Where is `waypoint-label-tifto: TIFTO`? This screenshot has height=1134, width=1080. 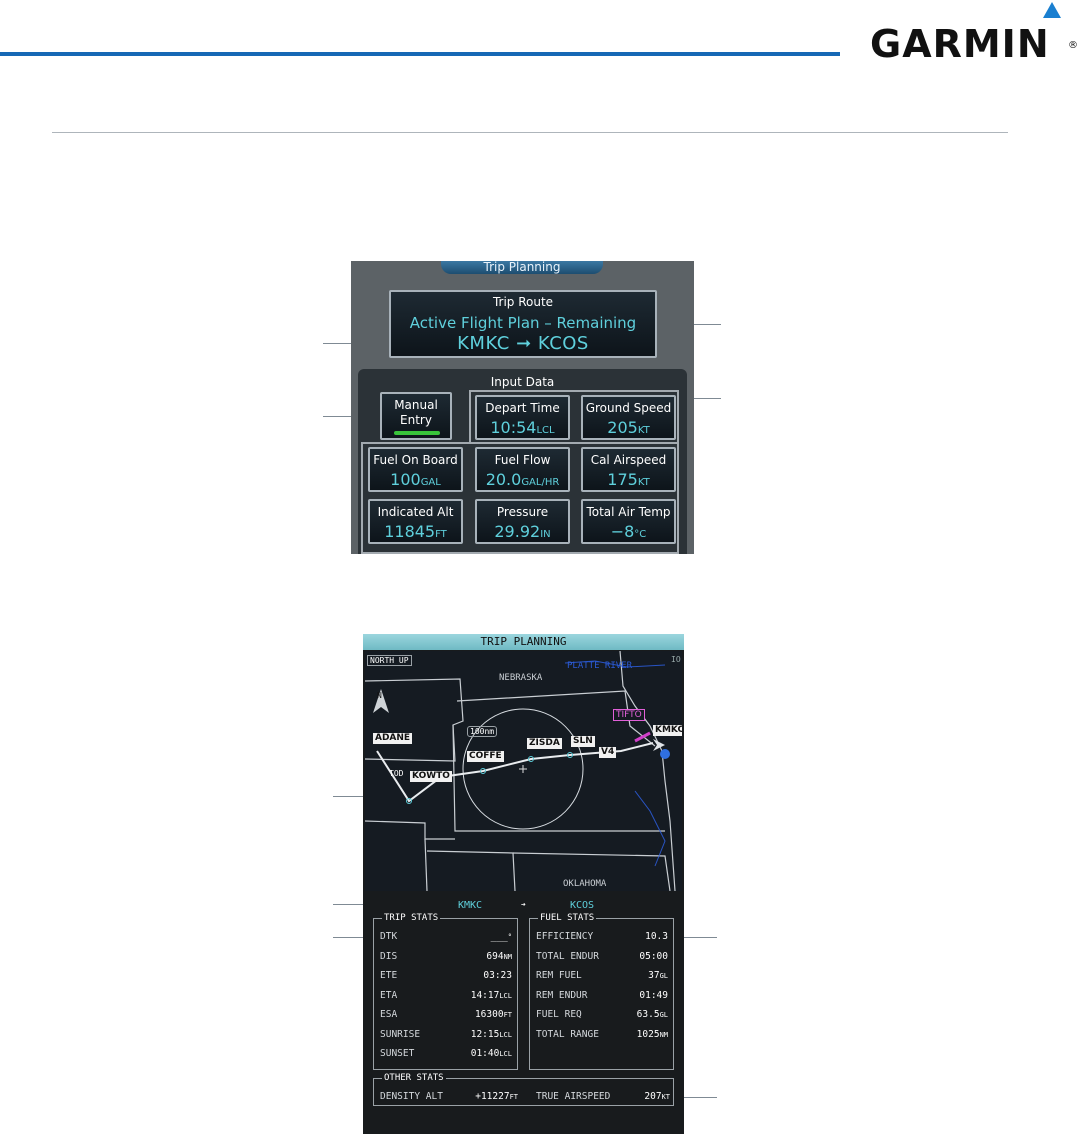
waypoint-label-tifto: TIFTO is located at coordinates (629, 715).